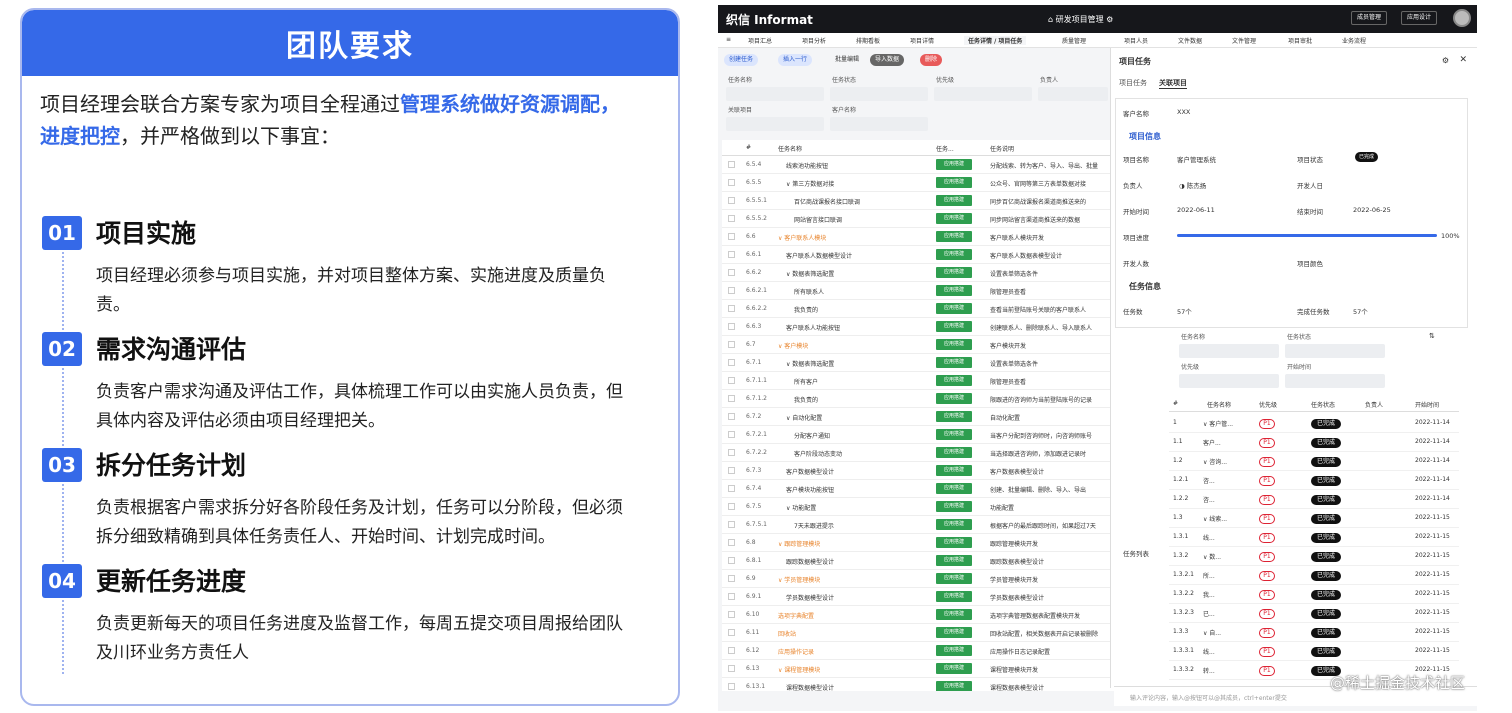  What do you see at coordinates (1432, 336) in the screenshot?
I see `sort-icon: ⇅` at bounding box center [1432, 336].